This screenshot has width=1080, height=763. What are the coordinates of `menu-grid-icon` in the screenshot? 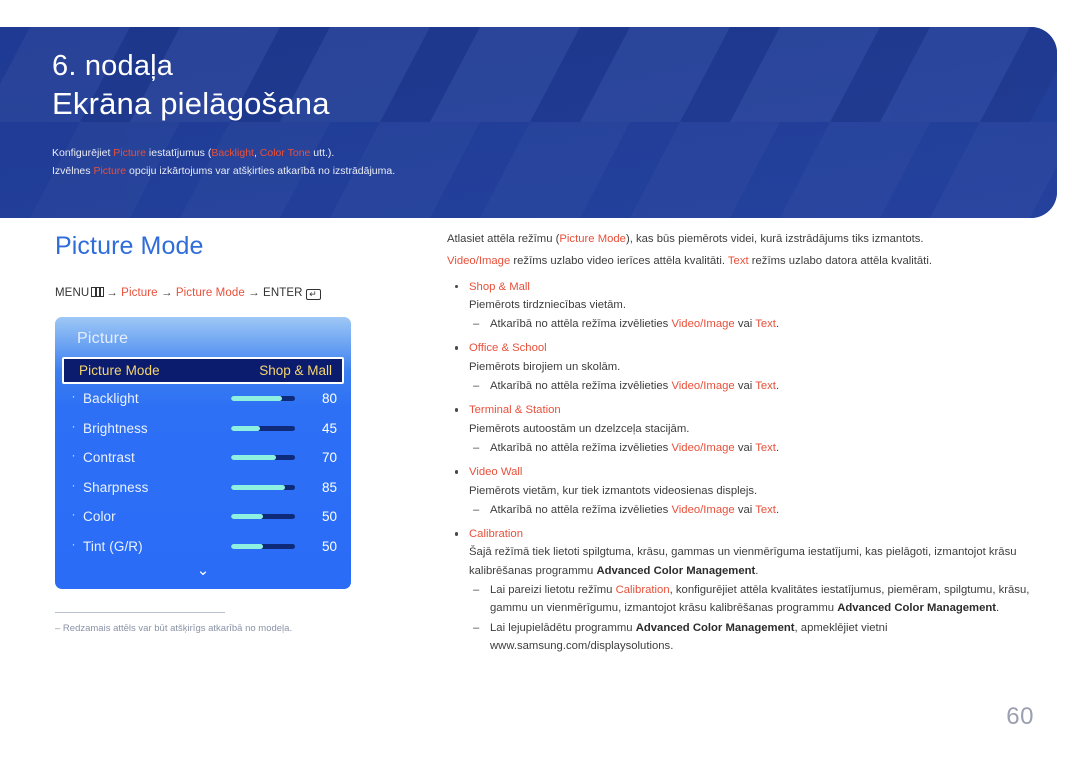 It's located at (98, 292).